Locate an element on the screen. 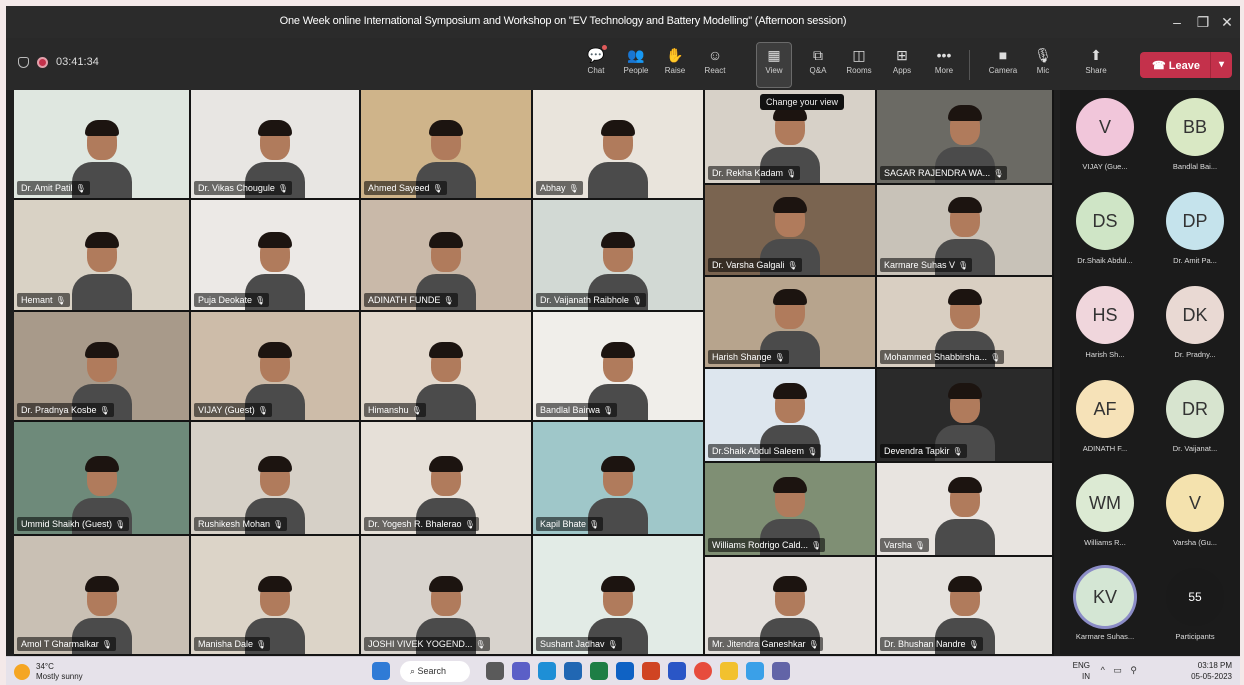 The image size is (1244, 685). task-view-icon is located at coordinates (495, 671).